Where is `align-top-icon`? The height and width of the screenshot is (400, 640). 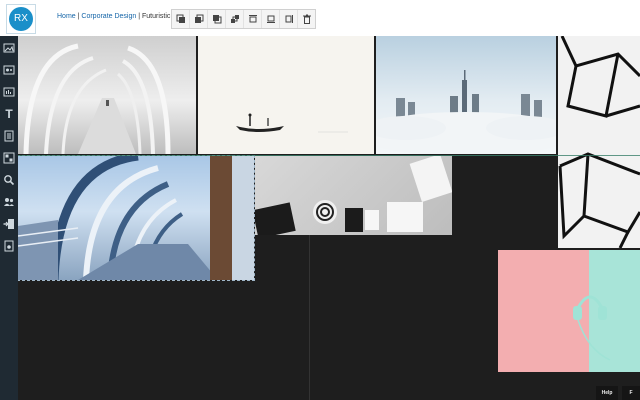
align-top-icon is located at coordinates (252, 19).